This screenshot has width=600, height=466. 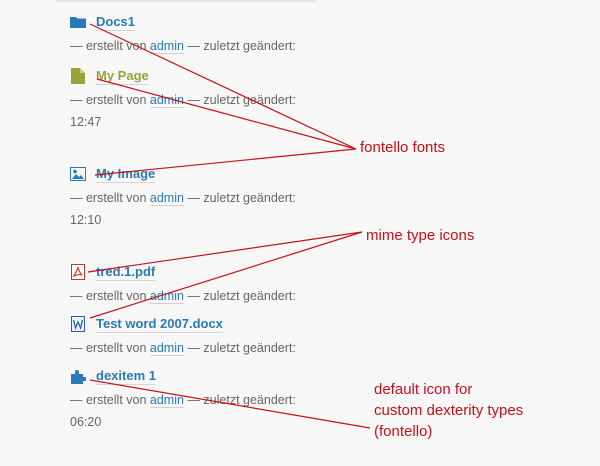 I want to click on item-title-link: Test word 2007.docx, so click(x=159, y=324).